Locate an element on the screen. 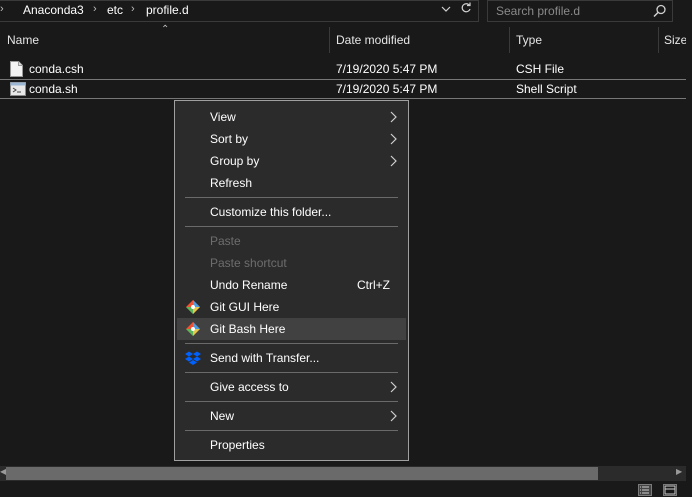 The image size is (692, 497). file-type: CSH File is located at coordinates (540, 69).